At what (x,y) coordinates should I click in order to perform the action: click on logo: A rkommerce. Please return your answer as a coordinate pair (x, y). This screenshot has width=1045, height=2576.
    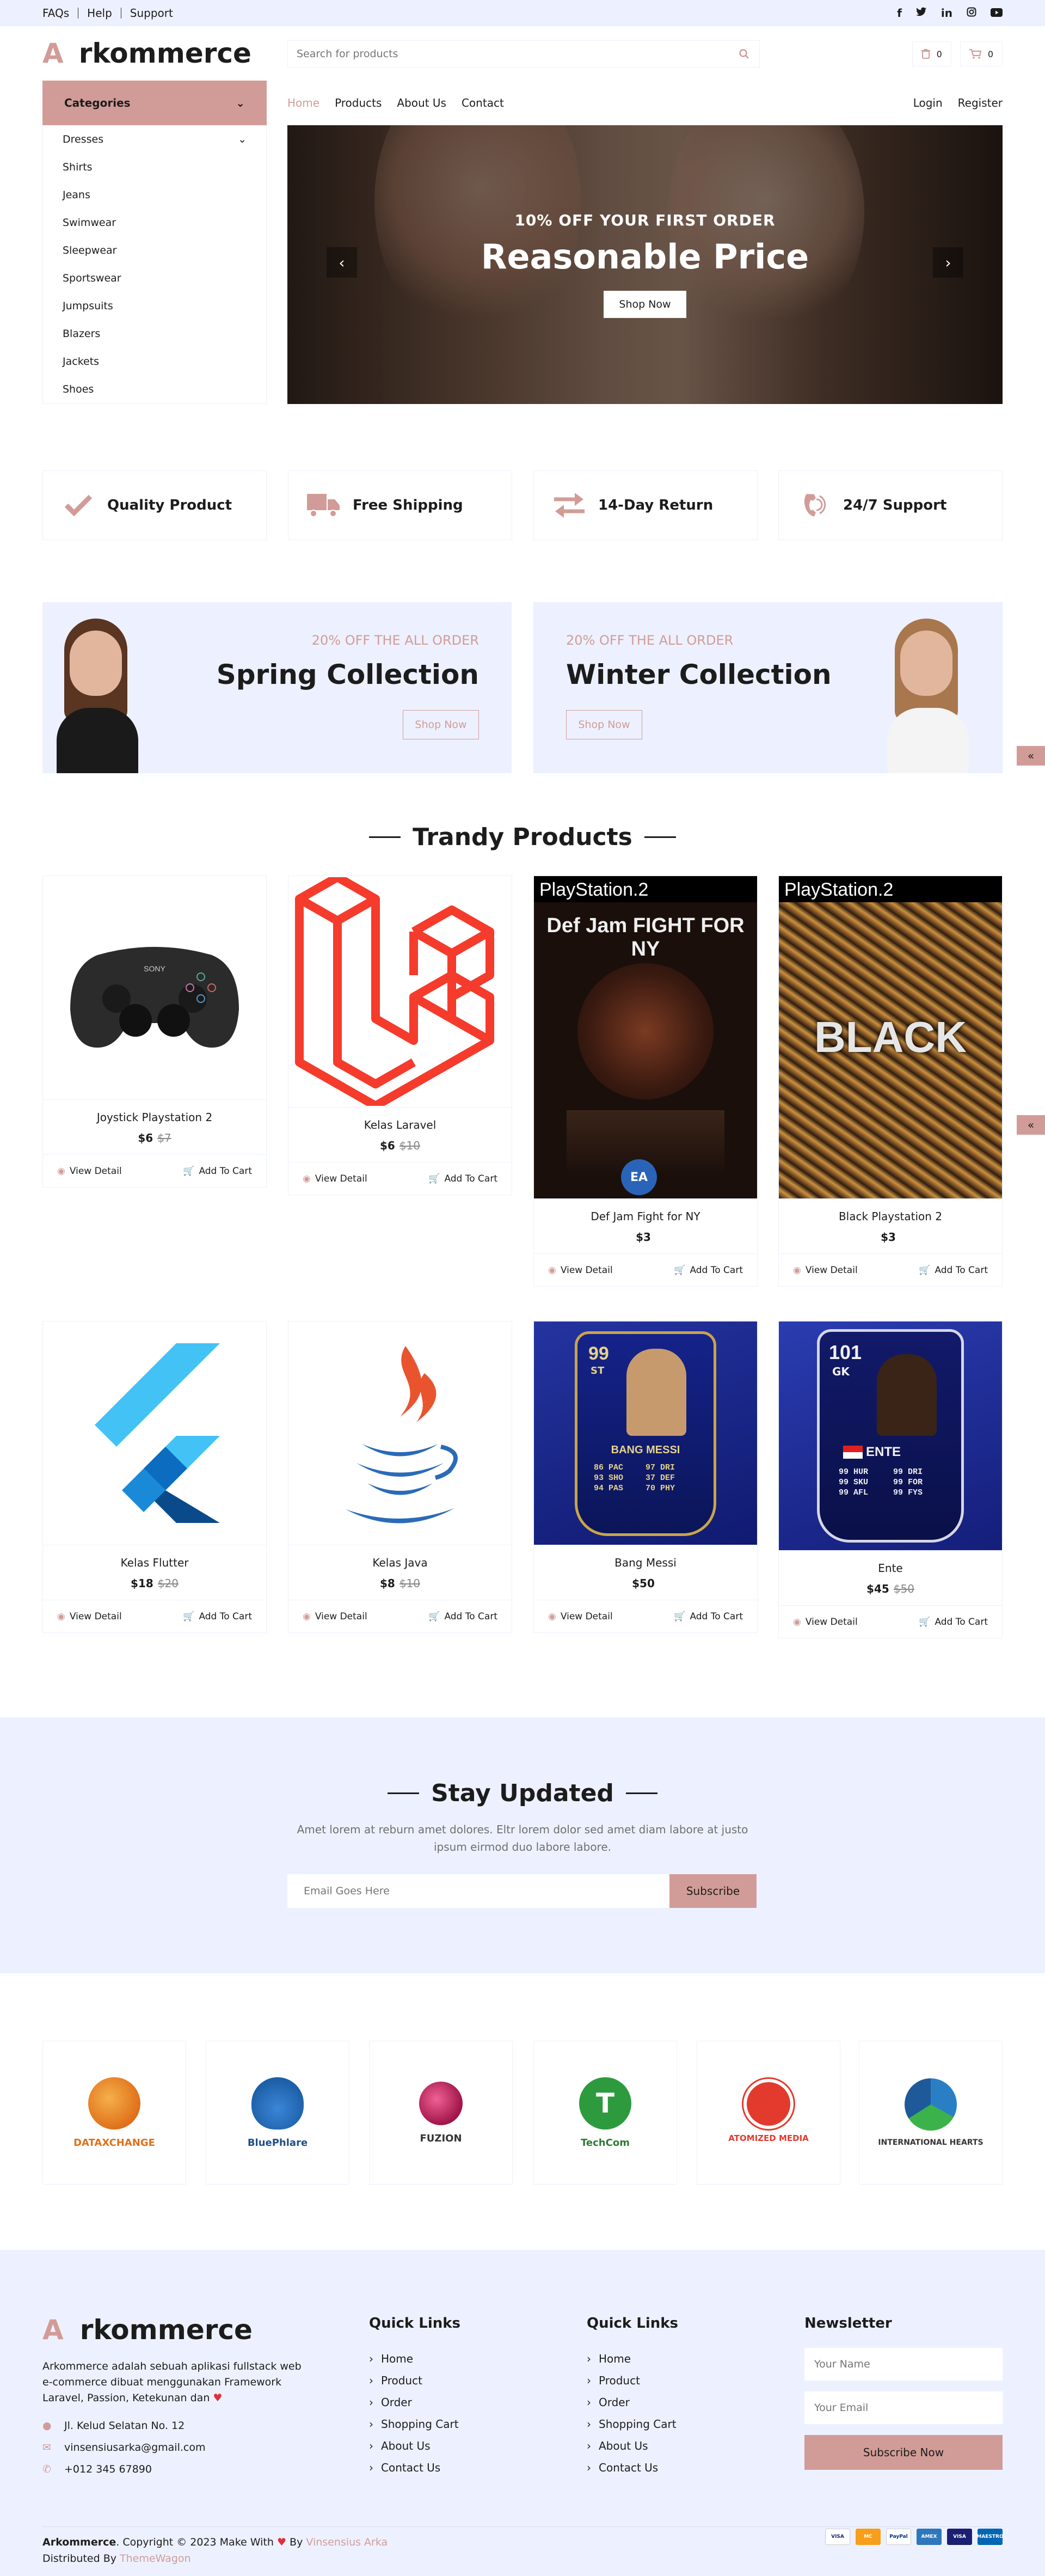
    Looking at the image, I should click on (165, 53).